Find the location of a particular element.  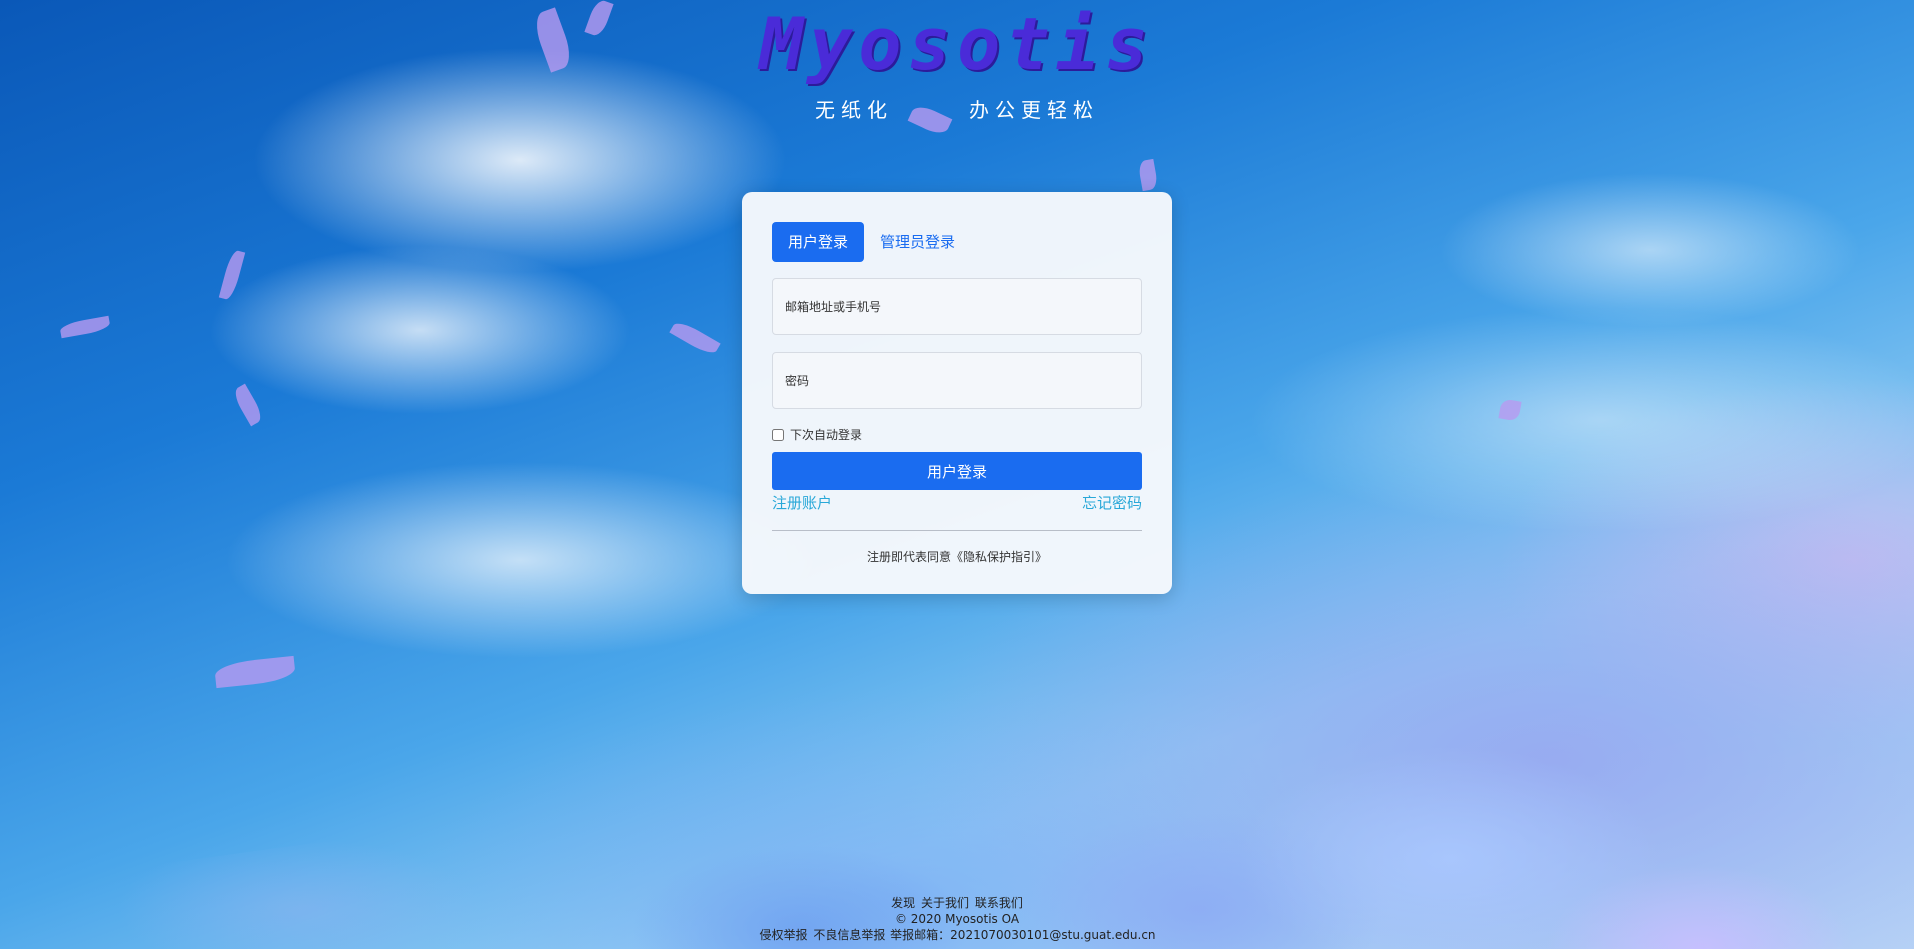

forgot-password-link: 忘记密码 is located at coordinates (1112, 502).